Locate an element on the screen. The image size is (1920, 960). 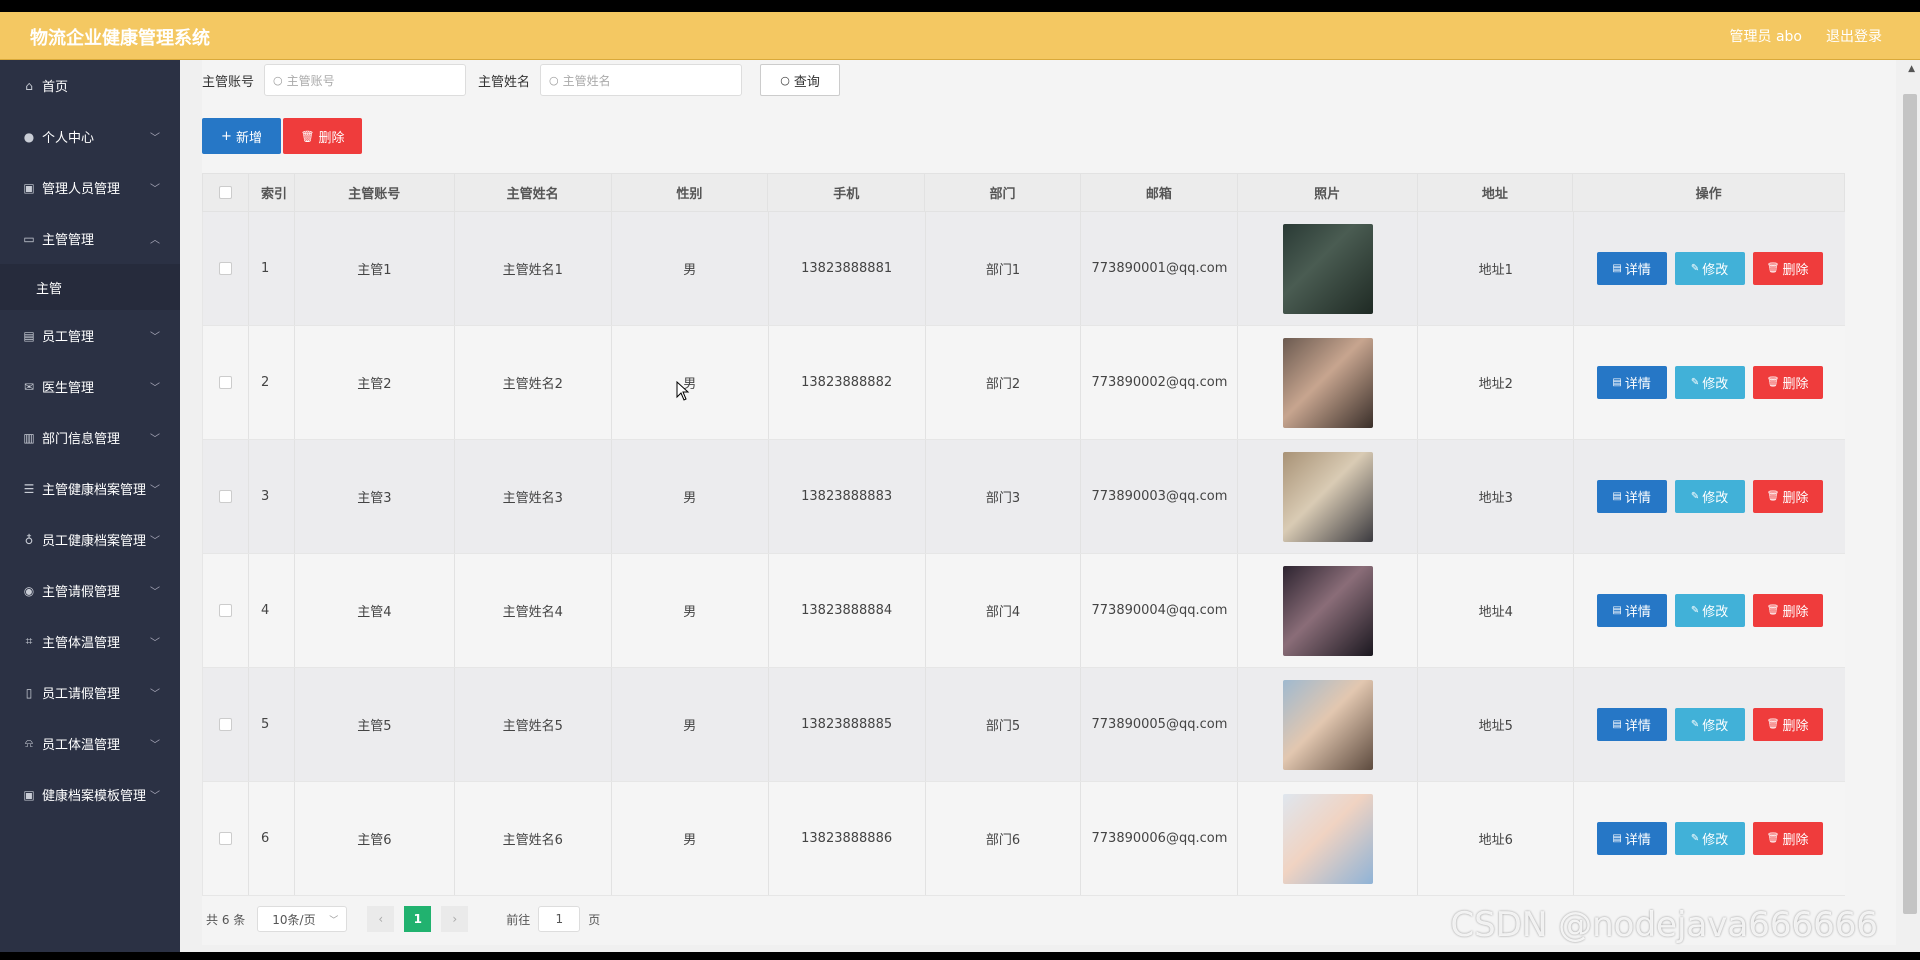
sidebar-item-supervisor-leave: ◉ 主管请假管理 ﹀ is located at coordinates (90, 590).